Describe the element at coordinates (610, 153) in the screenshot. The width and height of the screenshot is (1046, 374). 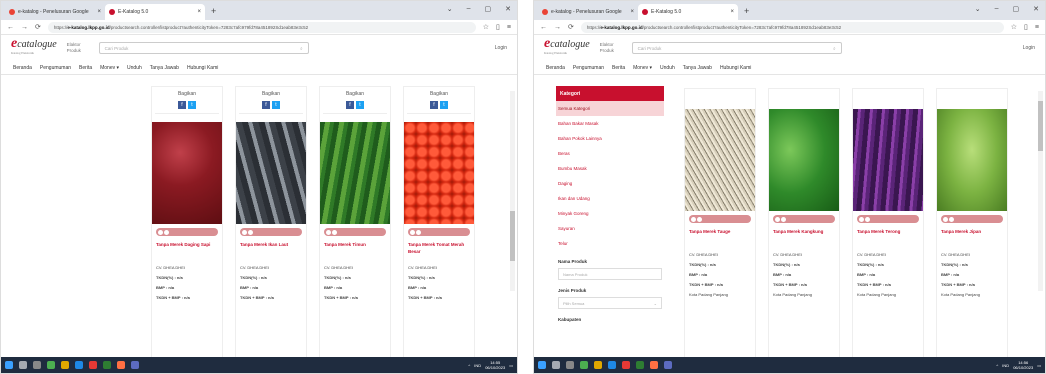
I see `category-item: Beras` at that location.